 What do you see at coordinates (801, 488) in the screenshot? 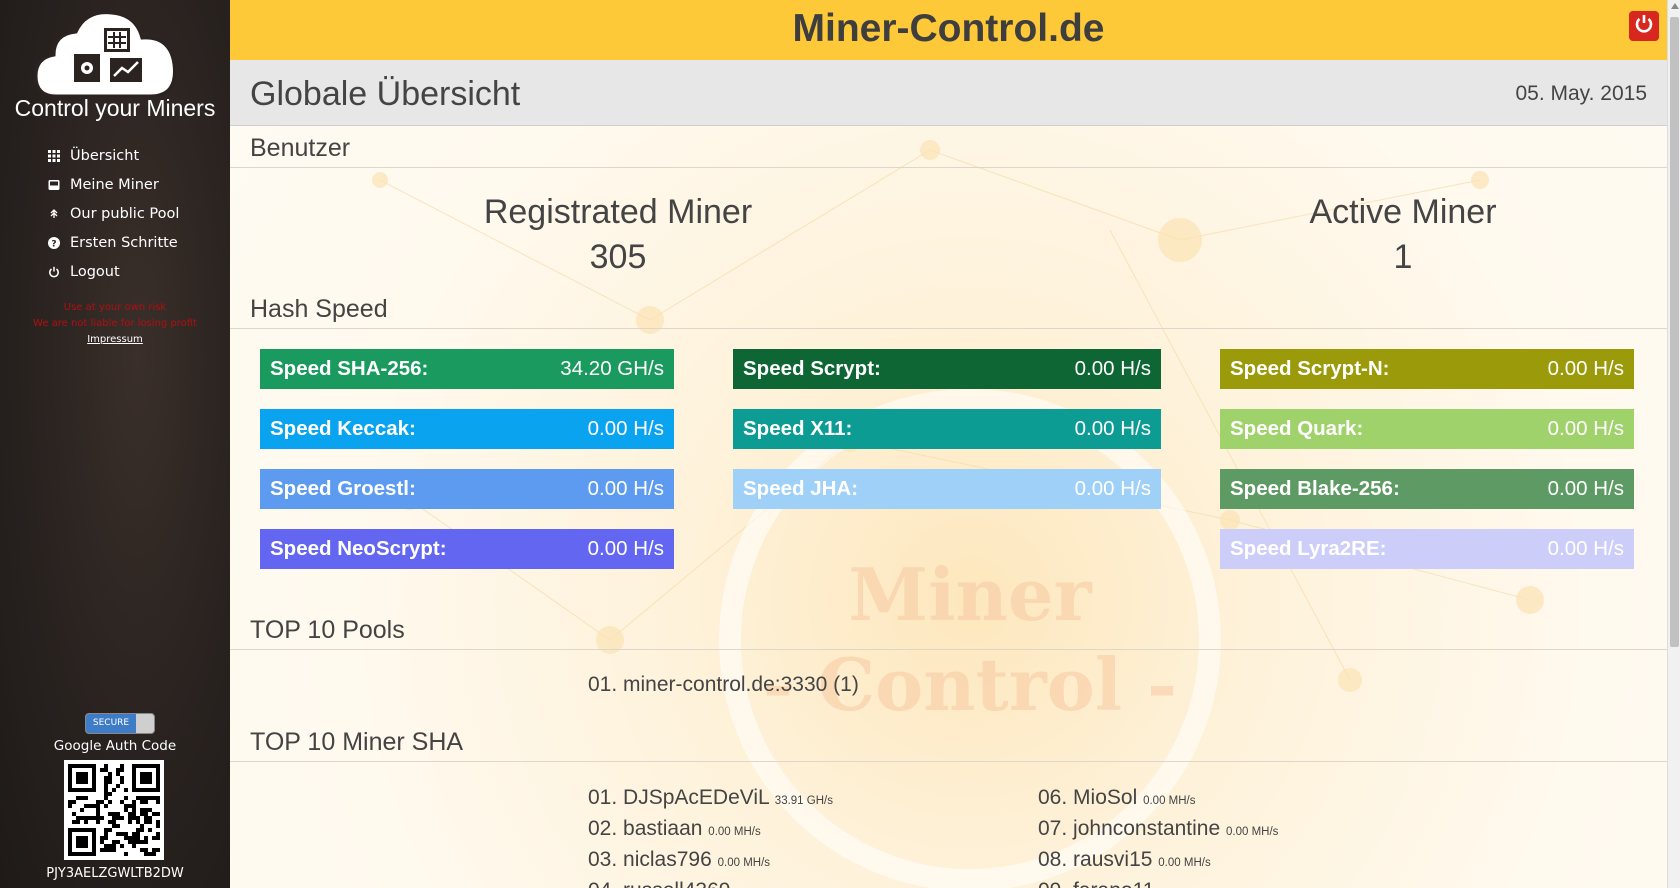
I see `speed-name: Speed JHA:` at bounding box center [801, 488].